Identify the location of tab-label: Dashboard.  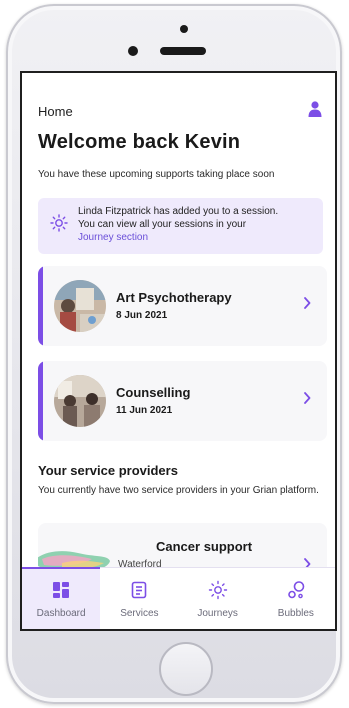
(61, 613).